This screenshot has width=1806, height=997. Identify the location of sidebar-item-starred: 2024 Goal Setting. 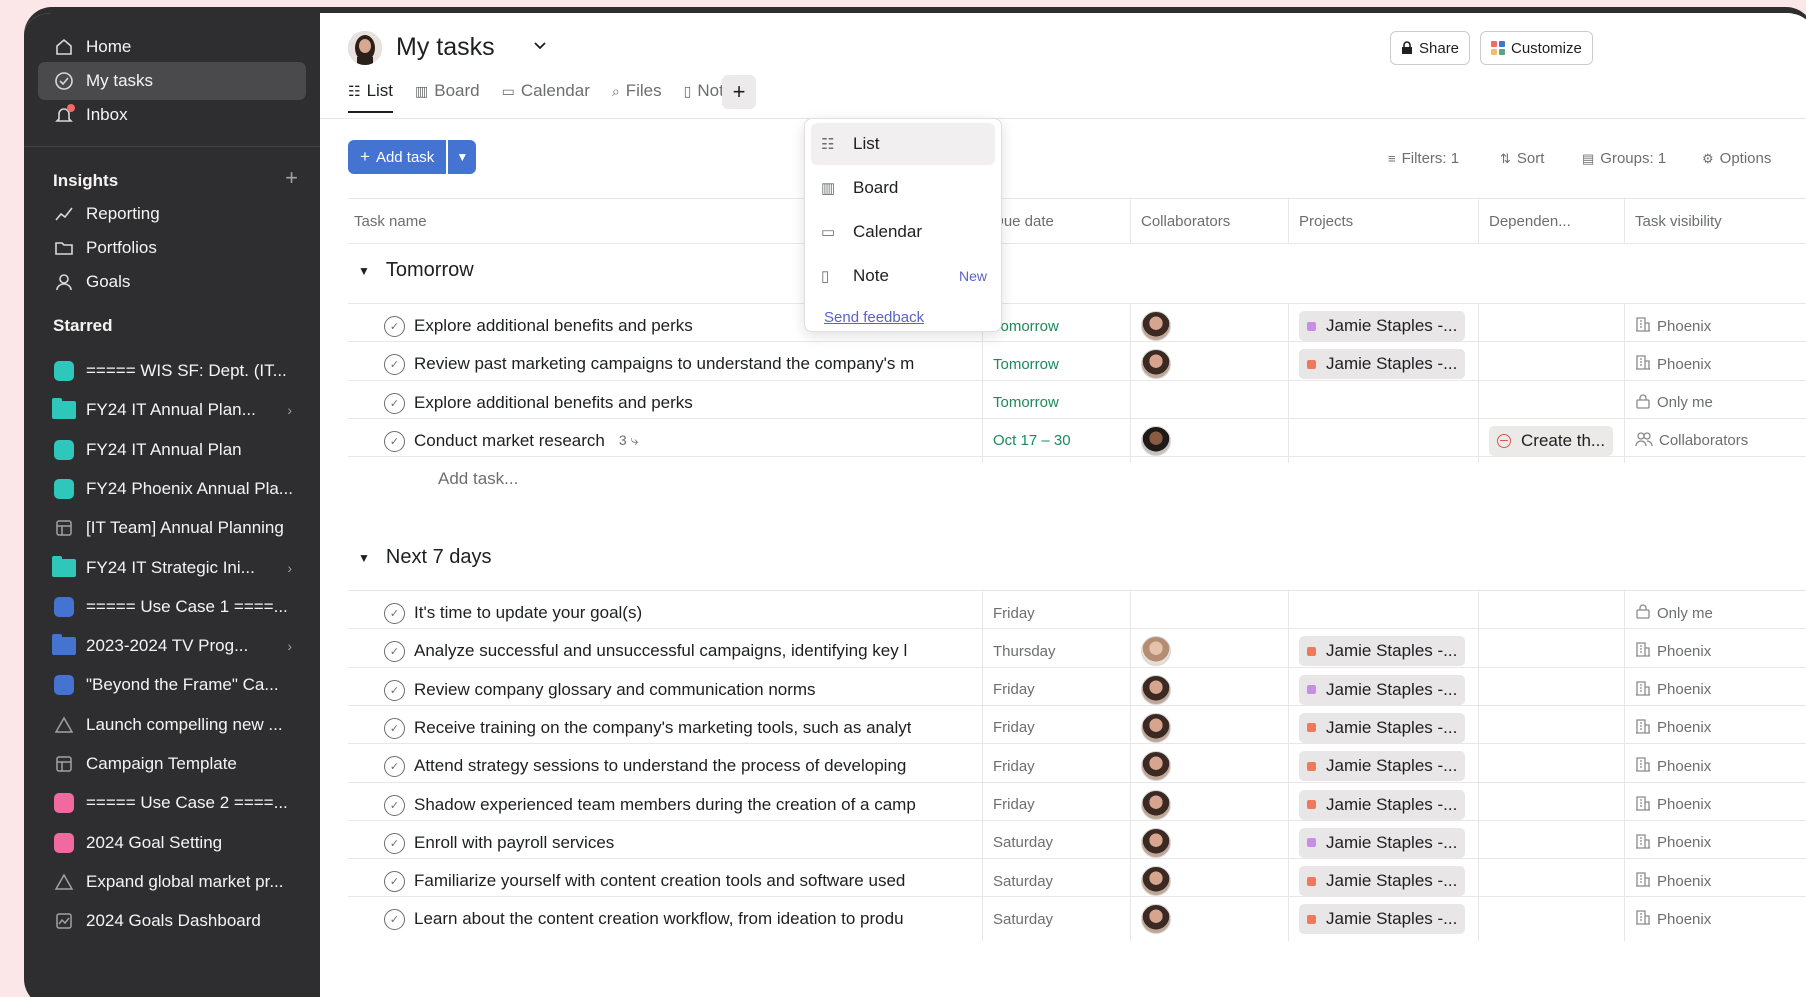
(172, 843).